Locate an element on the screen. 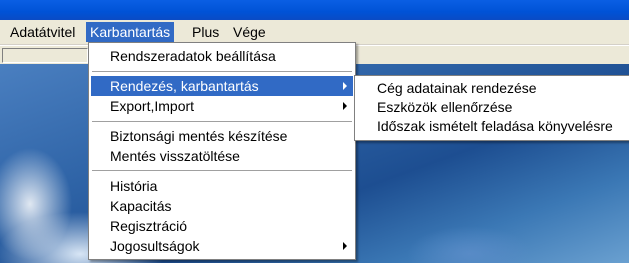 The image size is (629, 263). menu-vege: Vége is located at coordinates (249, 32).